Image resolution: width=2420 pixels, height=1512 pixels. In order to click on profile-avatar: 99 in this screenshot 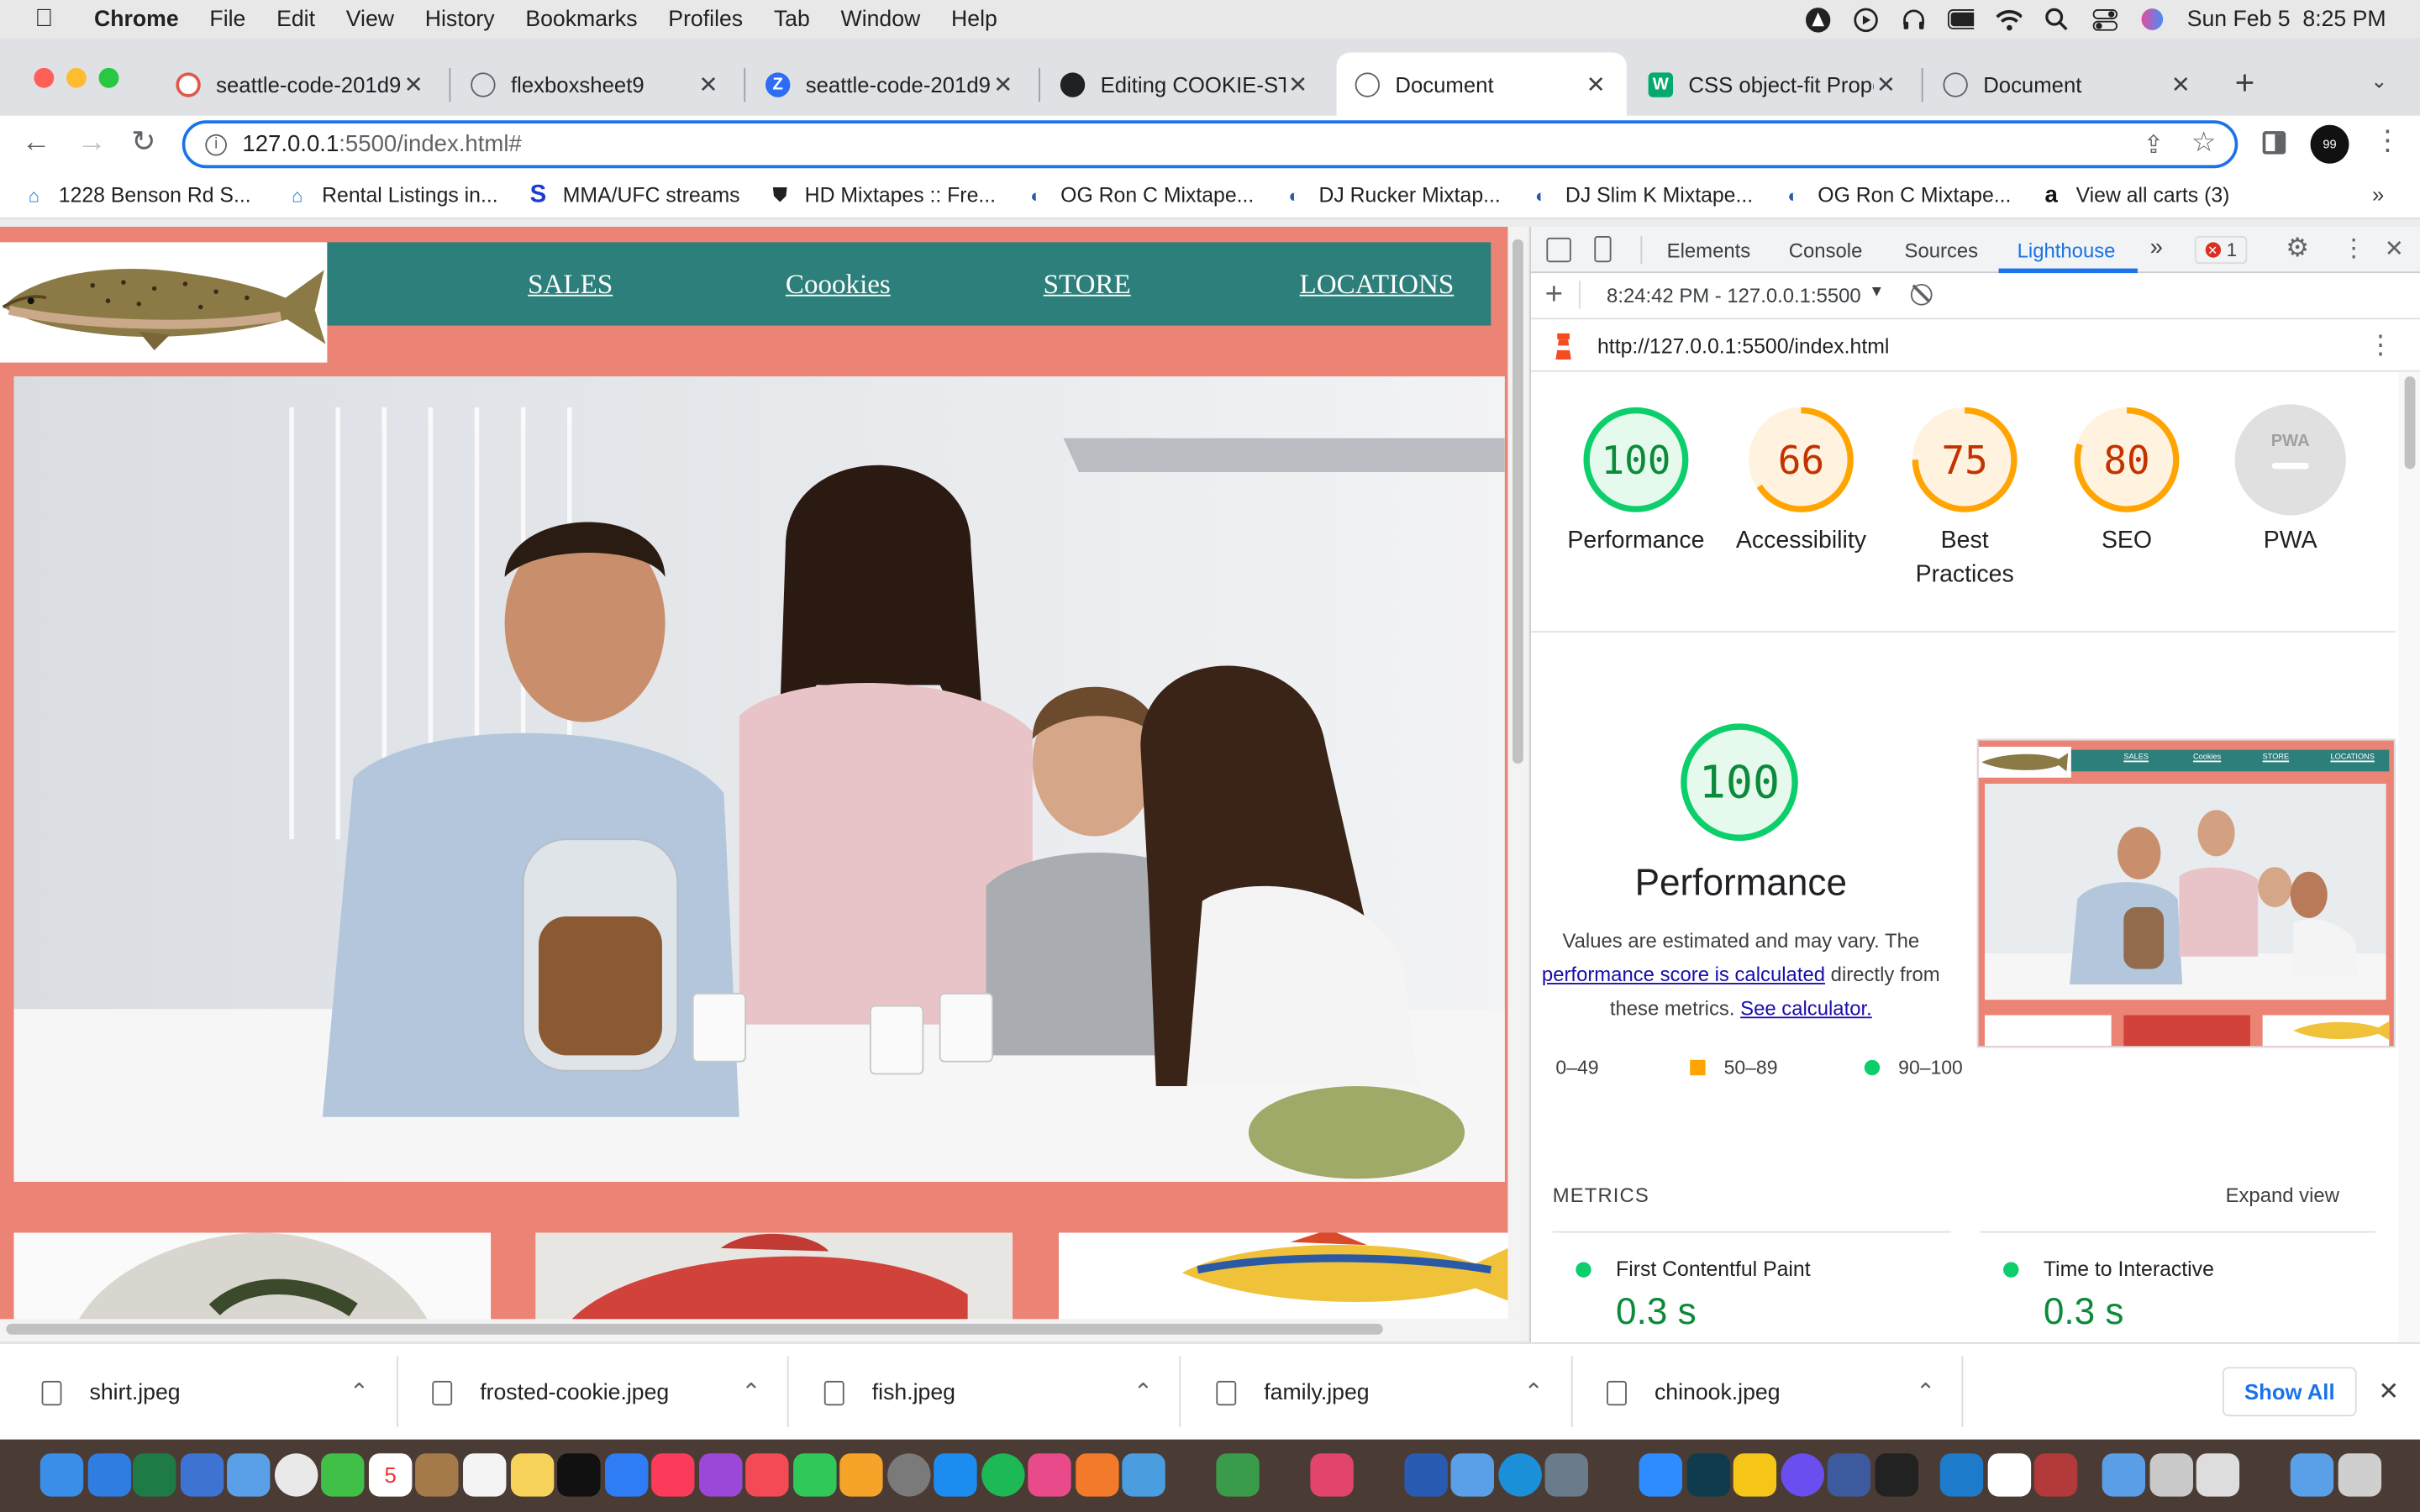, I will do `click(2329, 144)`.